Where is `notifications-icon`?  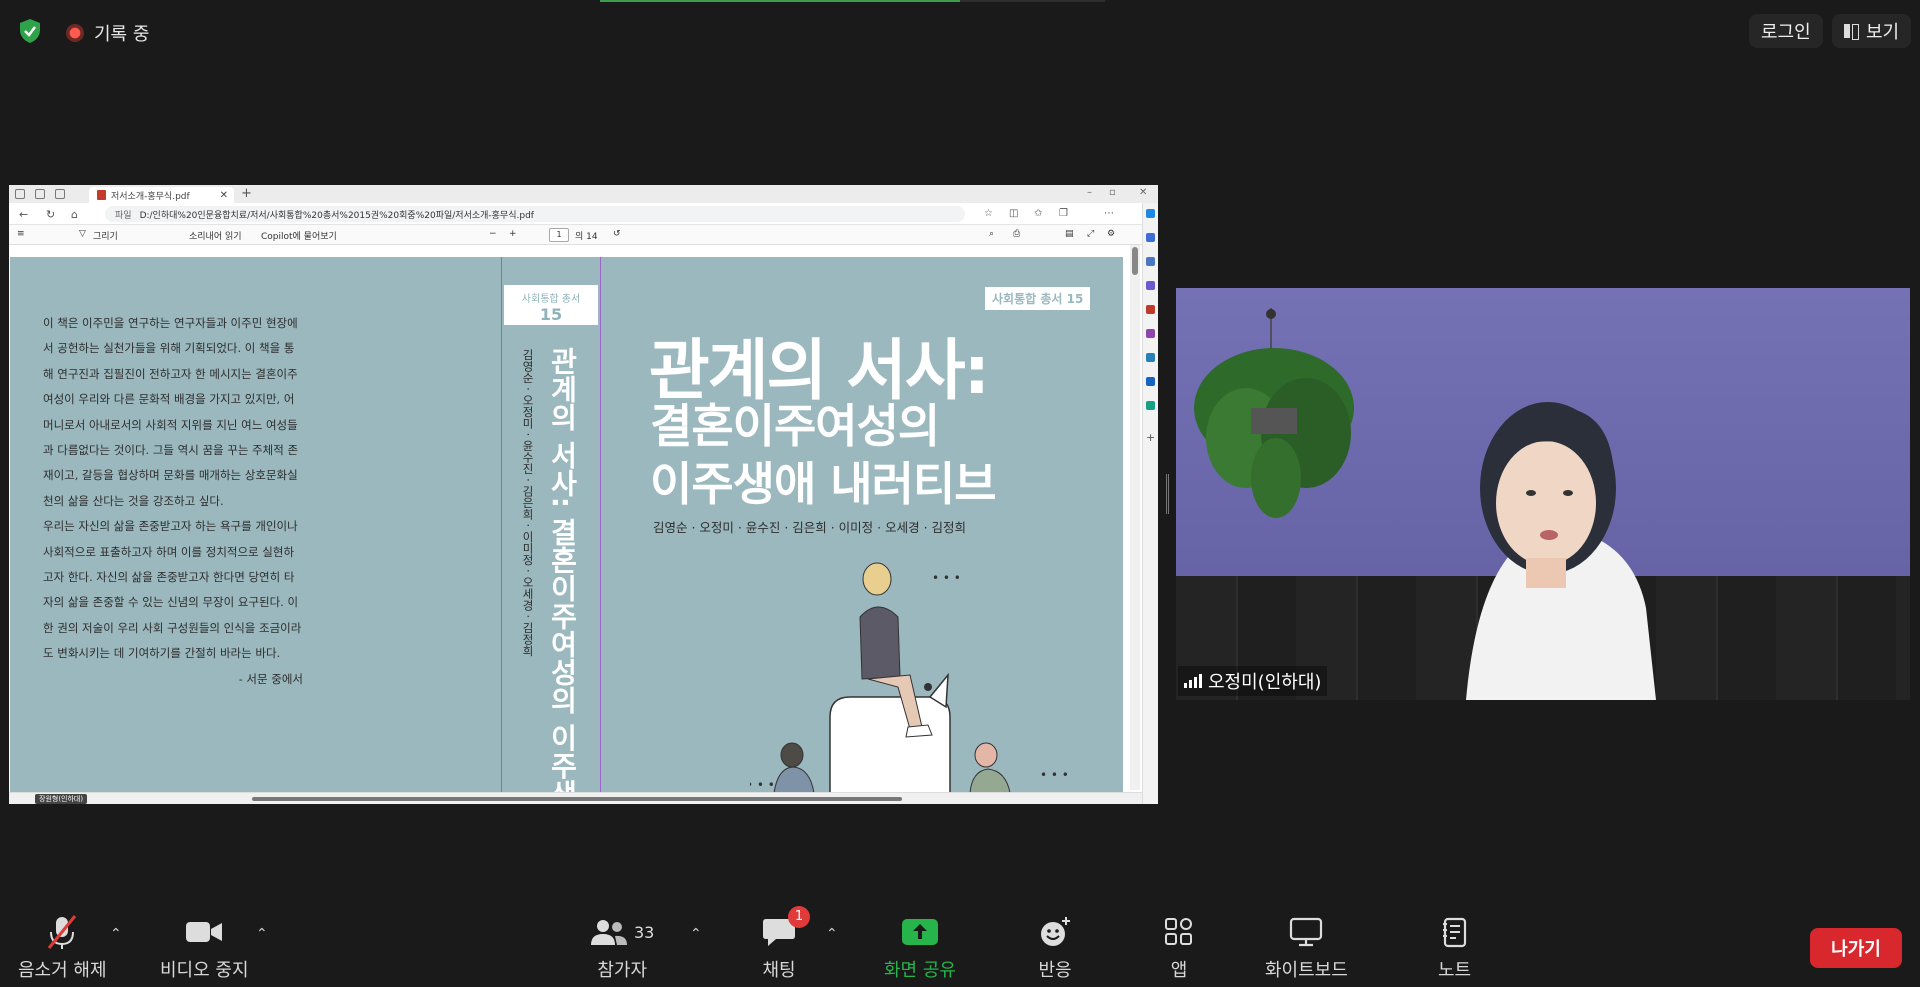
notifications-icon is located at coordinates (1150, 237).